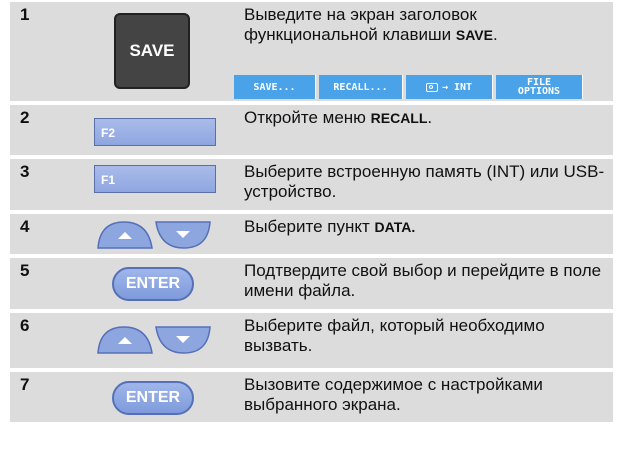 Image resolution: width=624 pixels, height=473 pixels. I want to click on f2-key-label: F2, so click(108, 133).